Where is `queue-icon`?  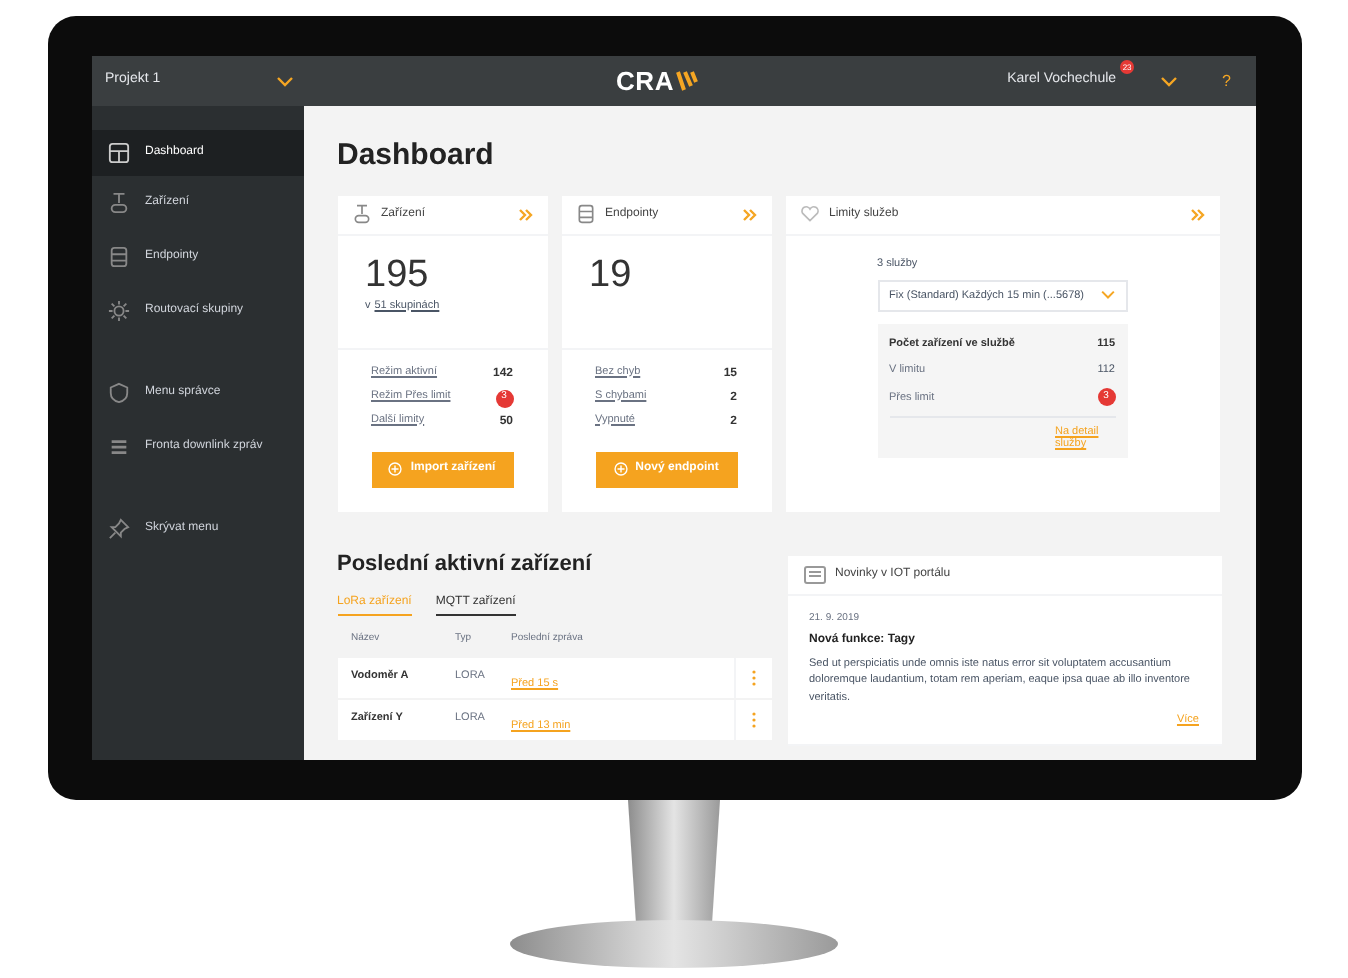 queue-icon is located at coordinates (118, 447).